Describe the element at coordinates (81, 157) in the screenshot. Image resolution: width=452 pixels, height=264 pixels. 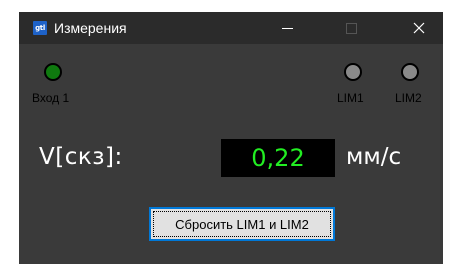
I see `measurement-label: V[скз]:` at that location.